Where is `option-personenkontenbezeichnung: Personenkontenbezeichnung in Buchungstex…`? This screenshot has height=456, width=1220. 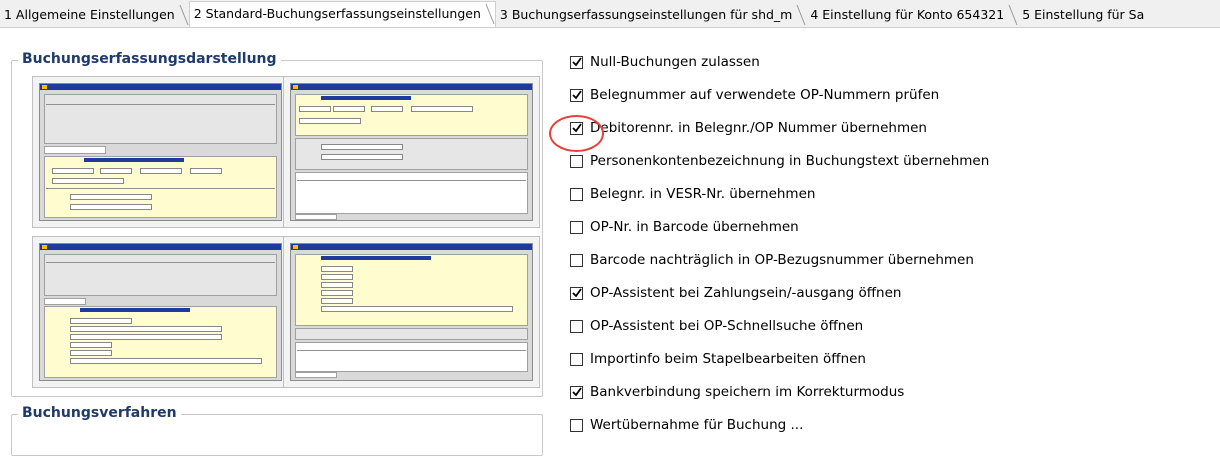
option-personenkontenbezeichnung: Personenkontenbezeichnung in Buchungstex… is located at coordinates (779, 161).